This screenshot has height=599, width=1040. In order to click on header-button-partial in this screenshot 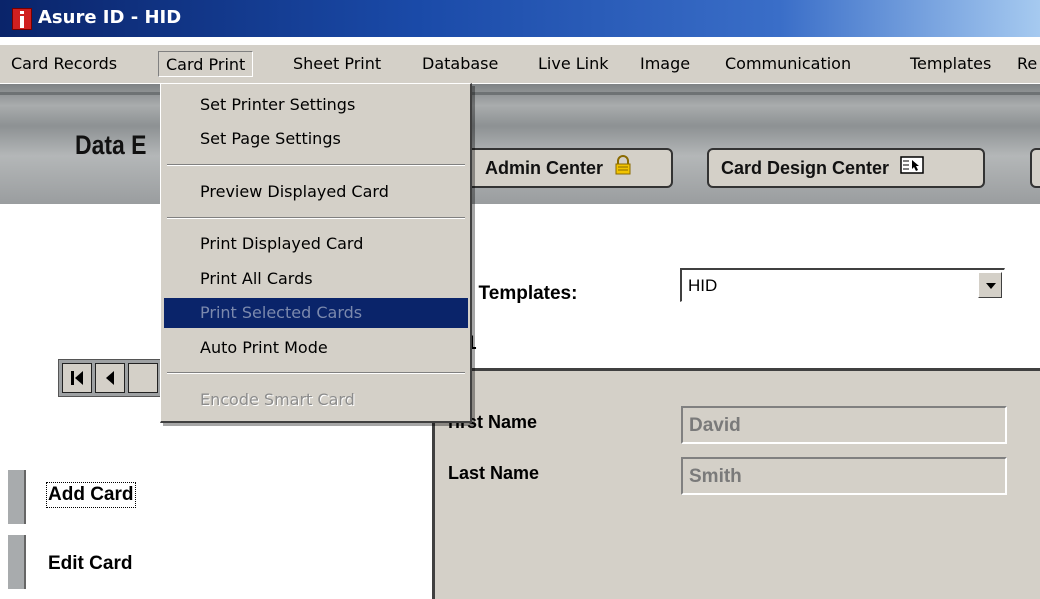, I will do `click(1035, 168)`.